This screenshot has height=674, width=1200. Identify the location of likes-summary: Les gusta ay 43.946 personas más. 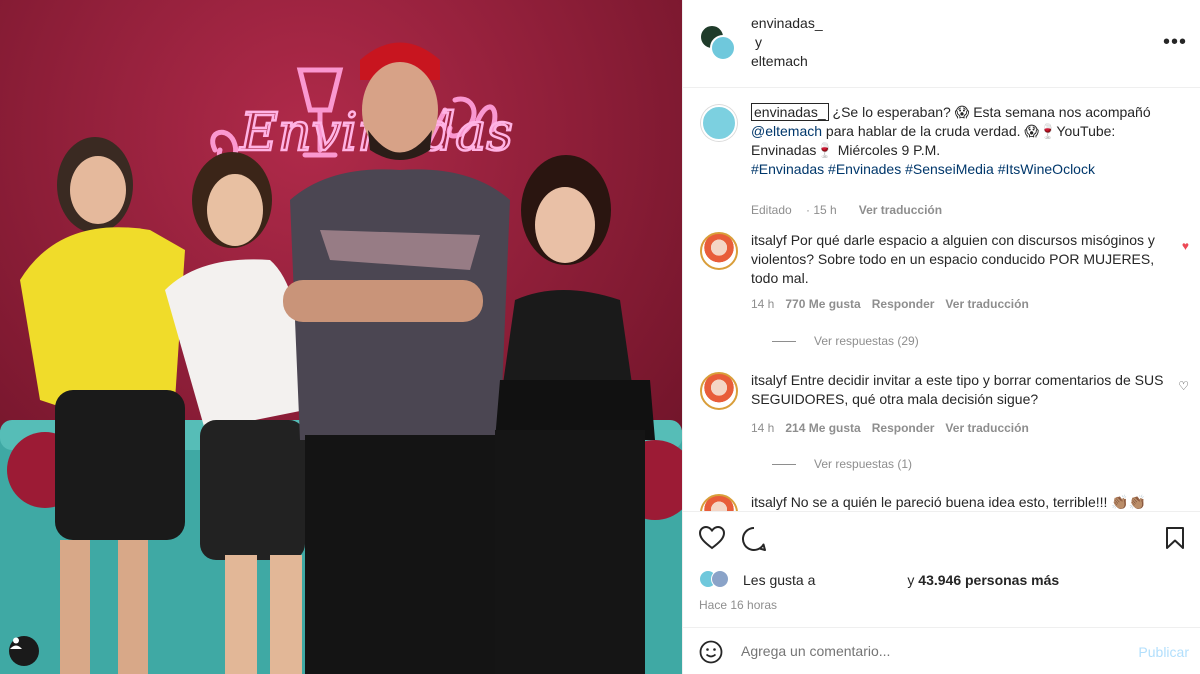
(944, 580).